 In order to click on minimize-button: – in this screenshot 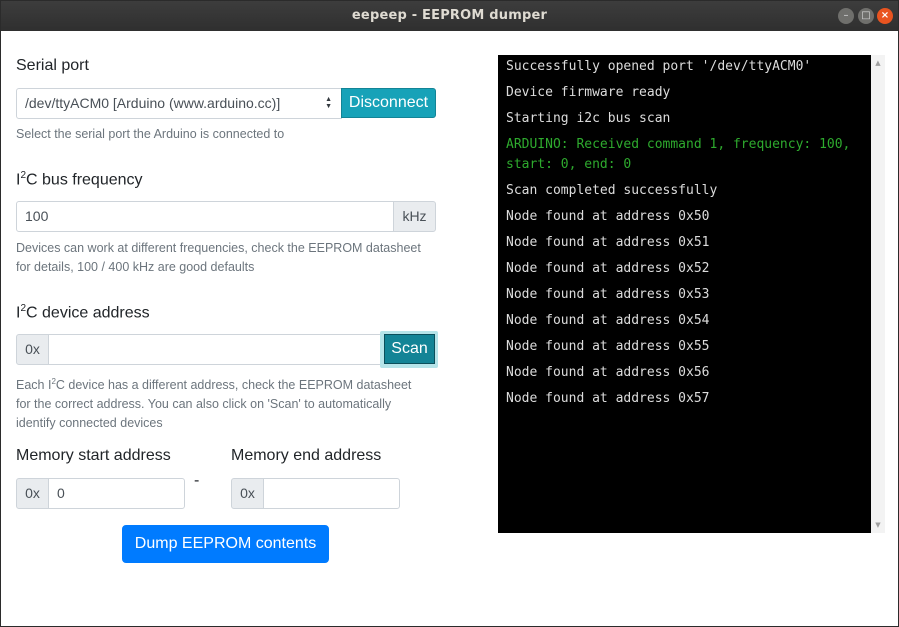, I will do `click(846, 16)`.